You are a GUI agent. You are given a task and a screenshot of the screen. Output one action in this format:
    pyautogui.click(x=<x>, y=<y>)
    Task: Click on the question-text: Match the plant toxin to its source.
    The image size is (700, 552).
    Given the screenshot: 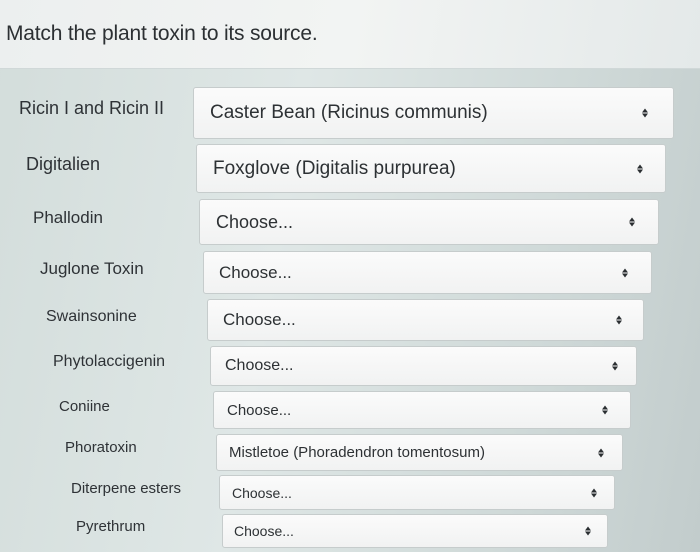 What is the action you would take?
    pyautogui.click(x=162, y=33)
    